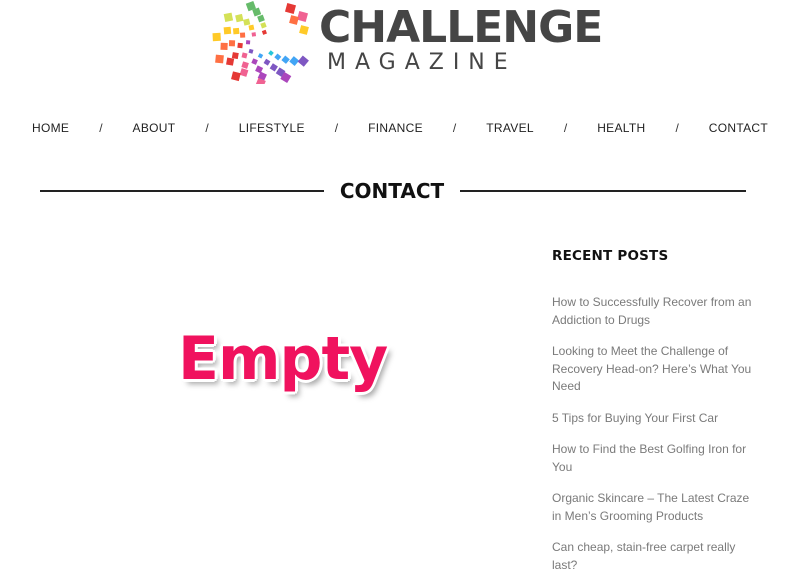  Describe the element at coordinates (422, 62) in the screenshot. I see `logo-subtitle: MAGAZINE` at that location.